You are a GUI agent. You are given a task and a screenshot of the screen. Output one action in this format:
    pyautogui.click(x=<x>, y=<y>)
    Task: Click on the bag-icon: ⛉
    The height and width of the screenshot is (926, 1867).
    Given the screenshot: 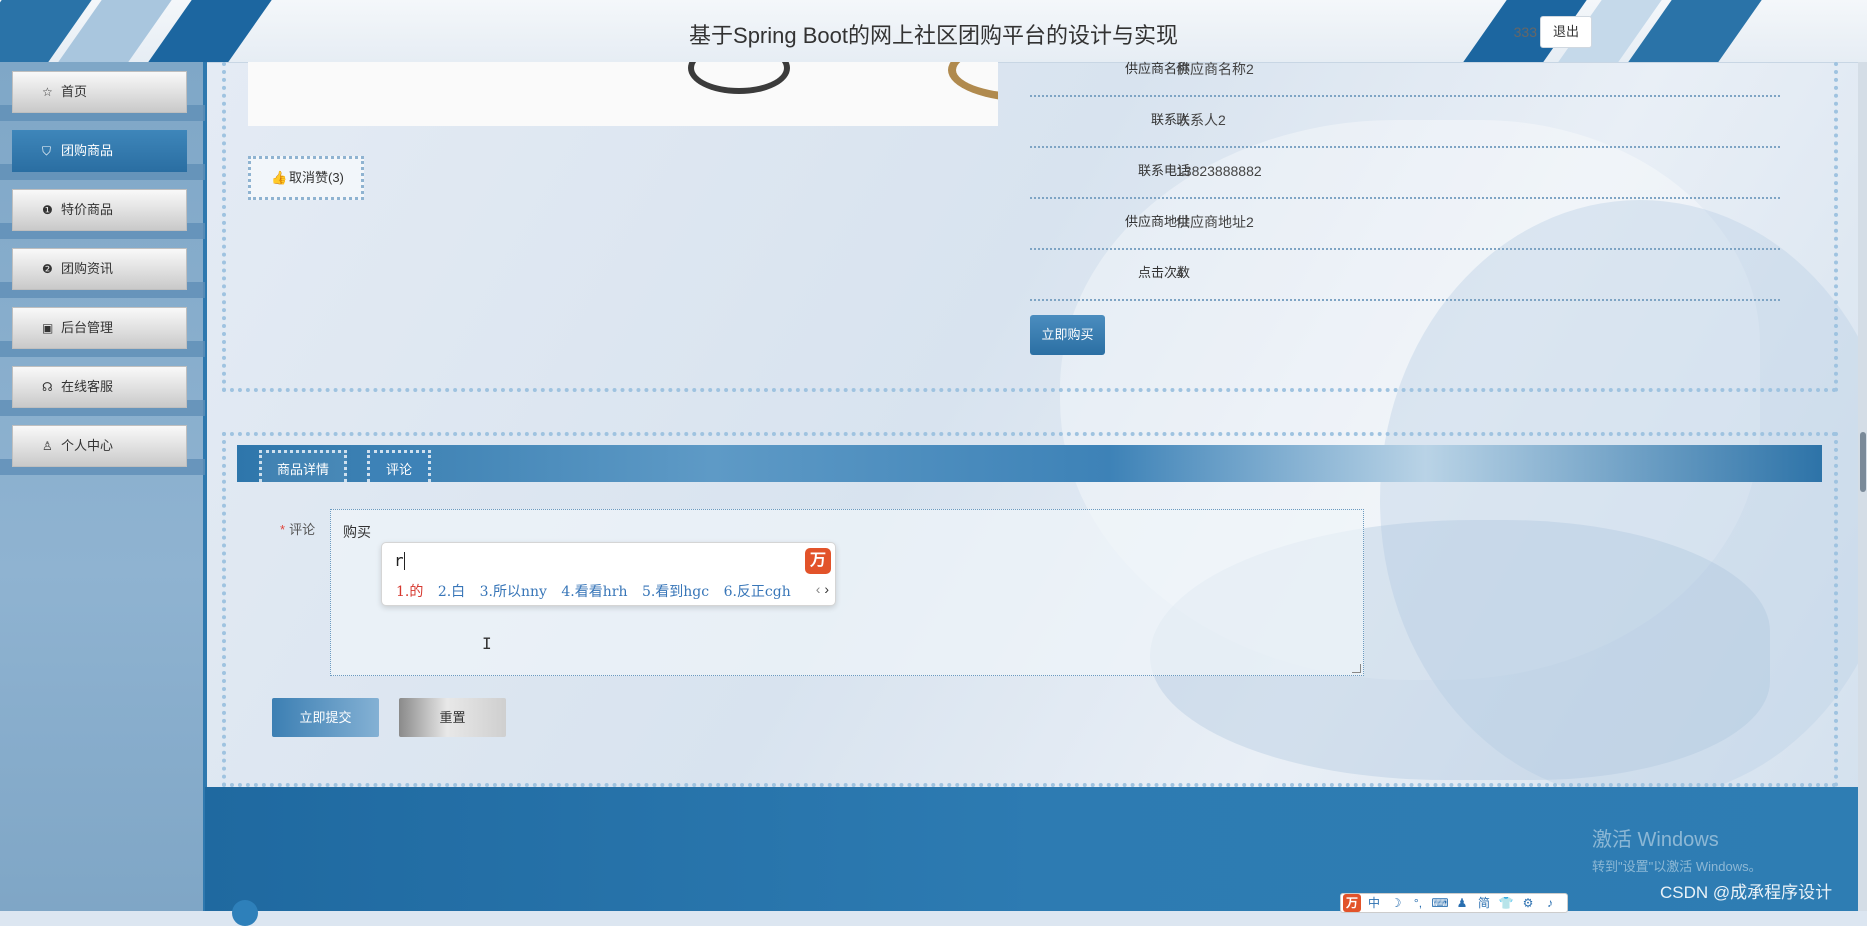 What is the action you would take?
    pyautogui.click(x=47, y=151)
    